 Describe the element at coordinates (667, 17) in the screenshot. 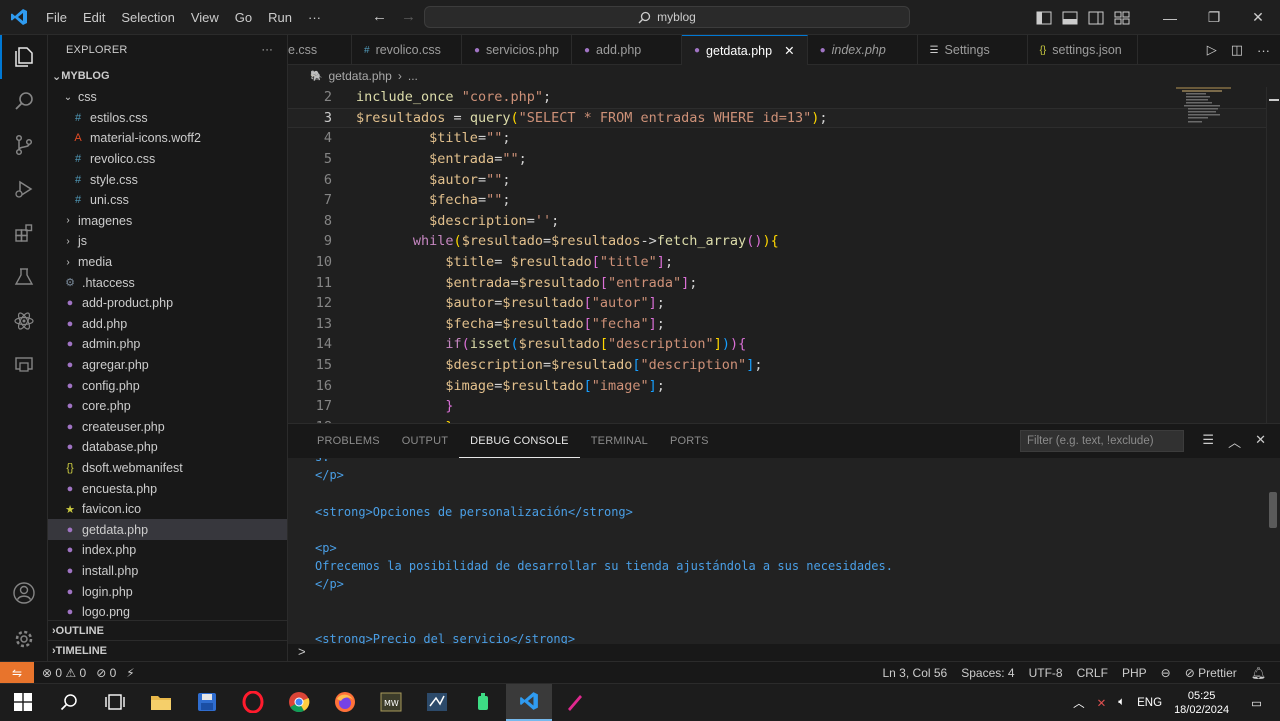

I see `command-center: myblog` at that location.